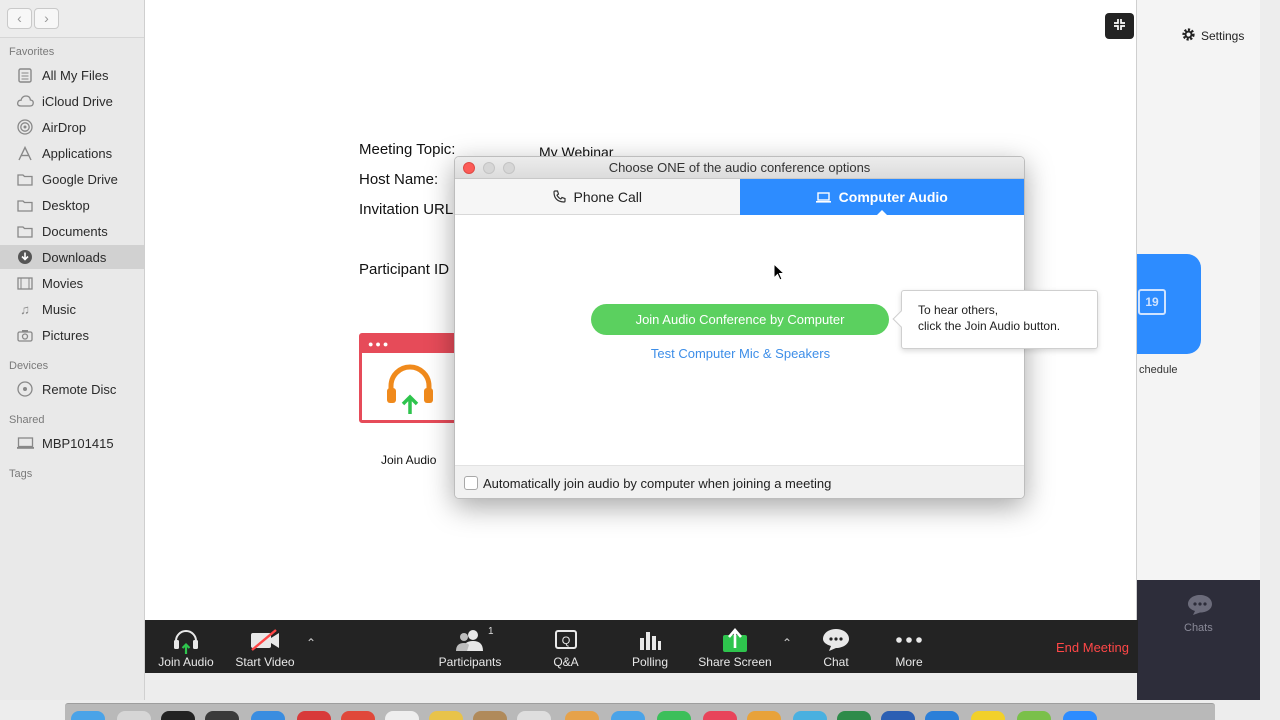 The width and height of the screenshot is (1280, 720). I want to click on schedule-label: chedule, so click(1158, 370).